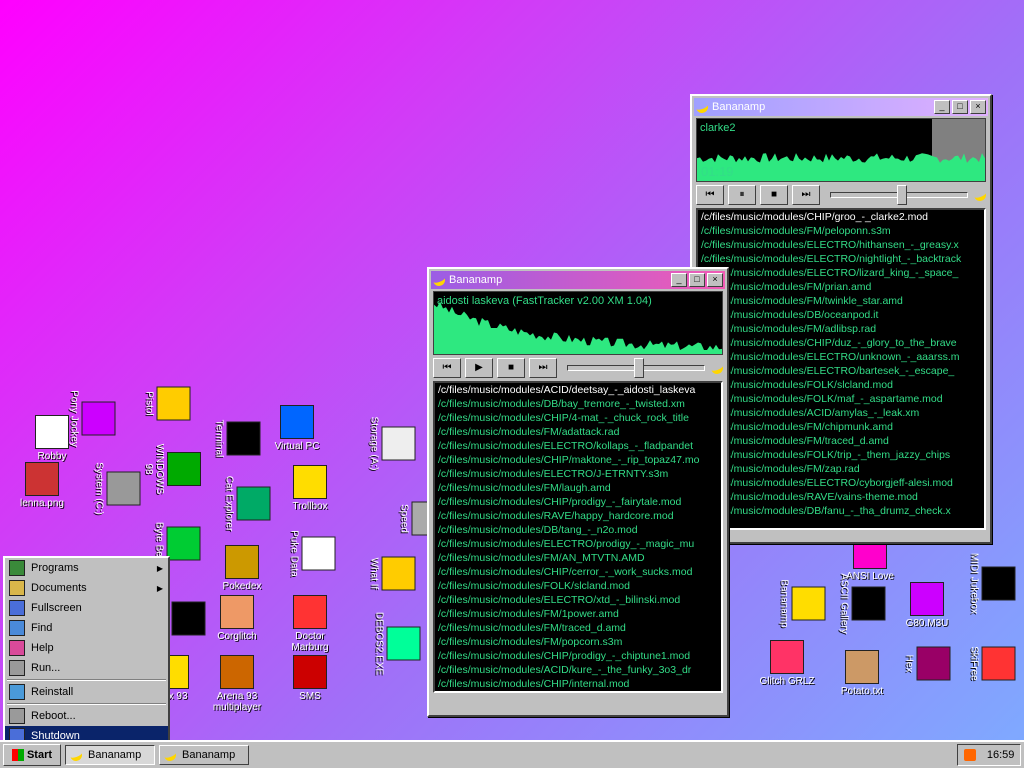 The height and width of the screenshot is (768, 1024). Describe the element at coordinates (117, 489) in the screenshot. I see `desktop-icon-system-c-: System (C:)` at that location.